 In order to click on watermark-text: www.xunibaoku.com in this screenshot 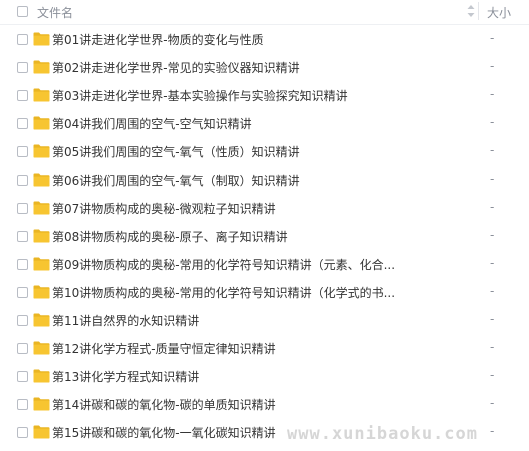, I will do `click(382, 434)`.